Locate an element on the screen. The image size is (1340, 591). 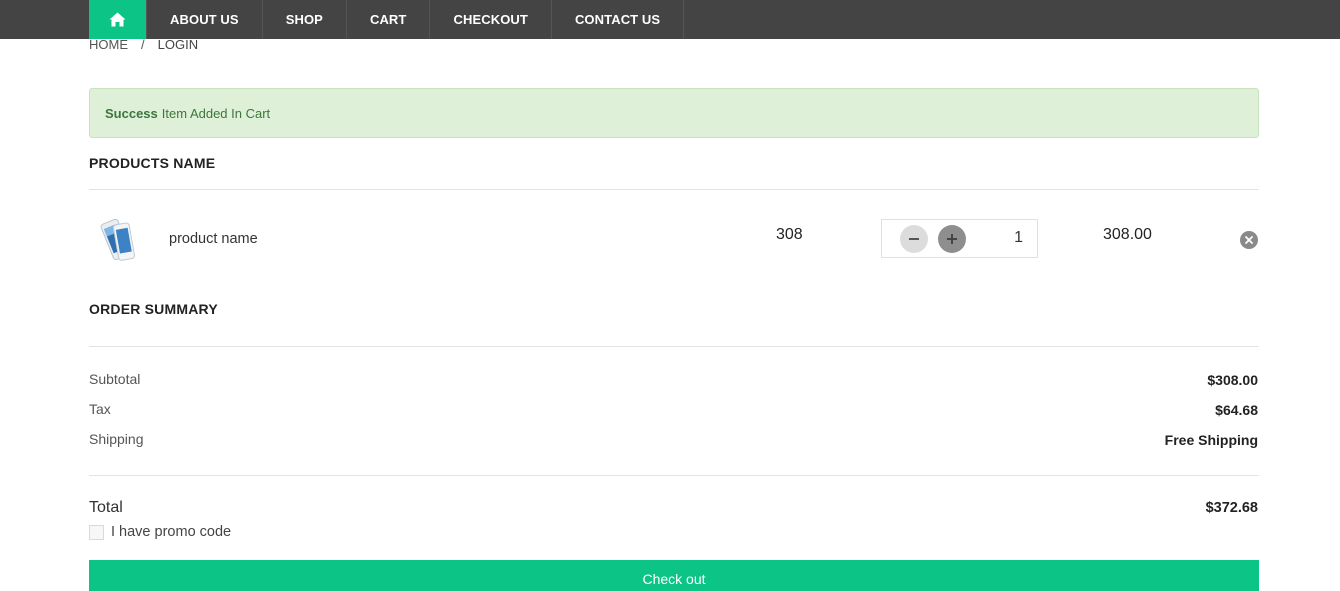
quantity-decrease-button is located at coordinates (914, 239).